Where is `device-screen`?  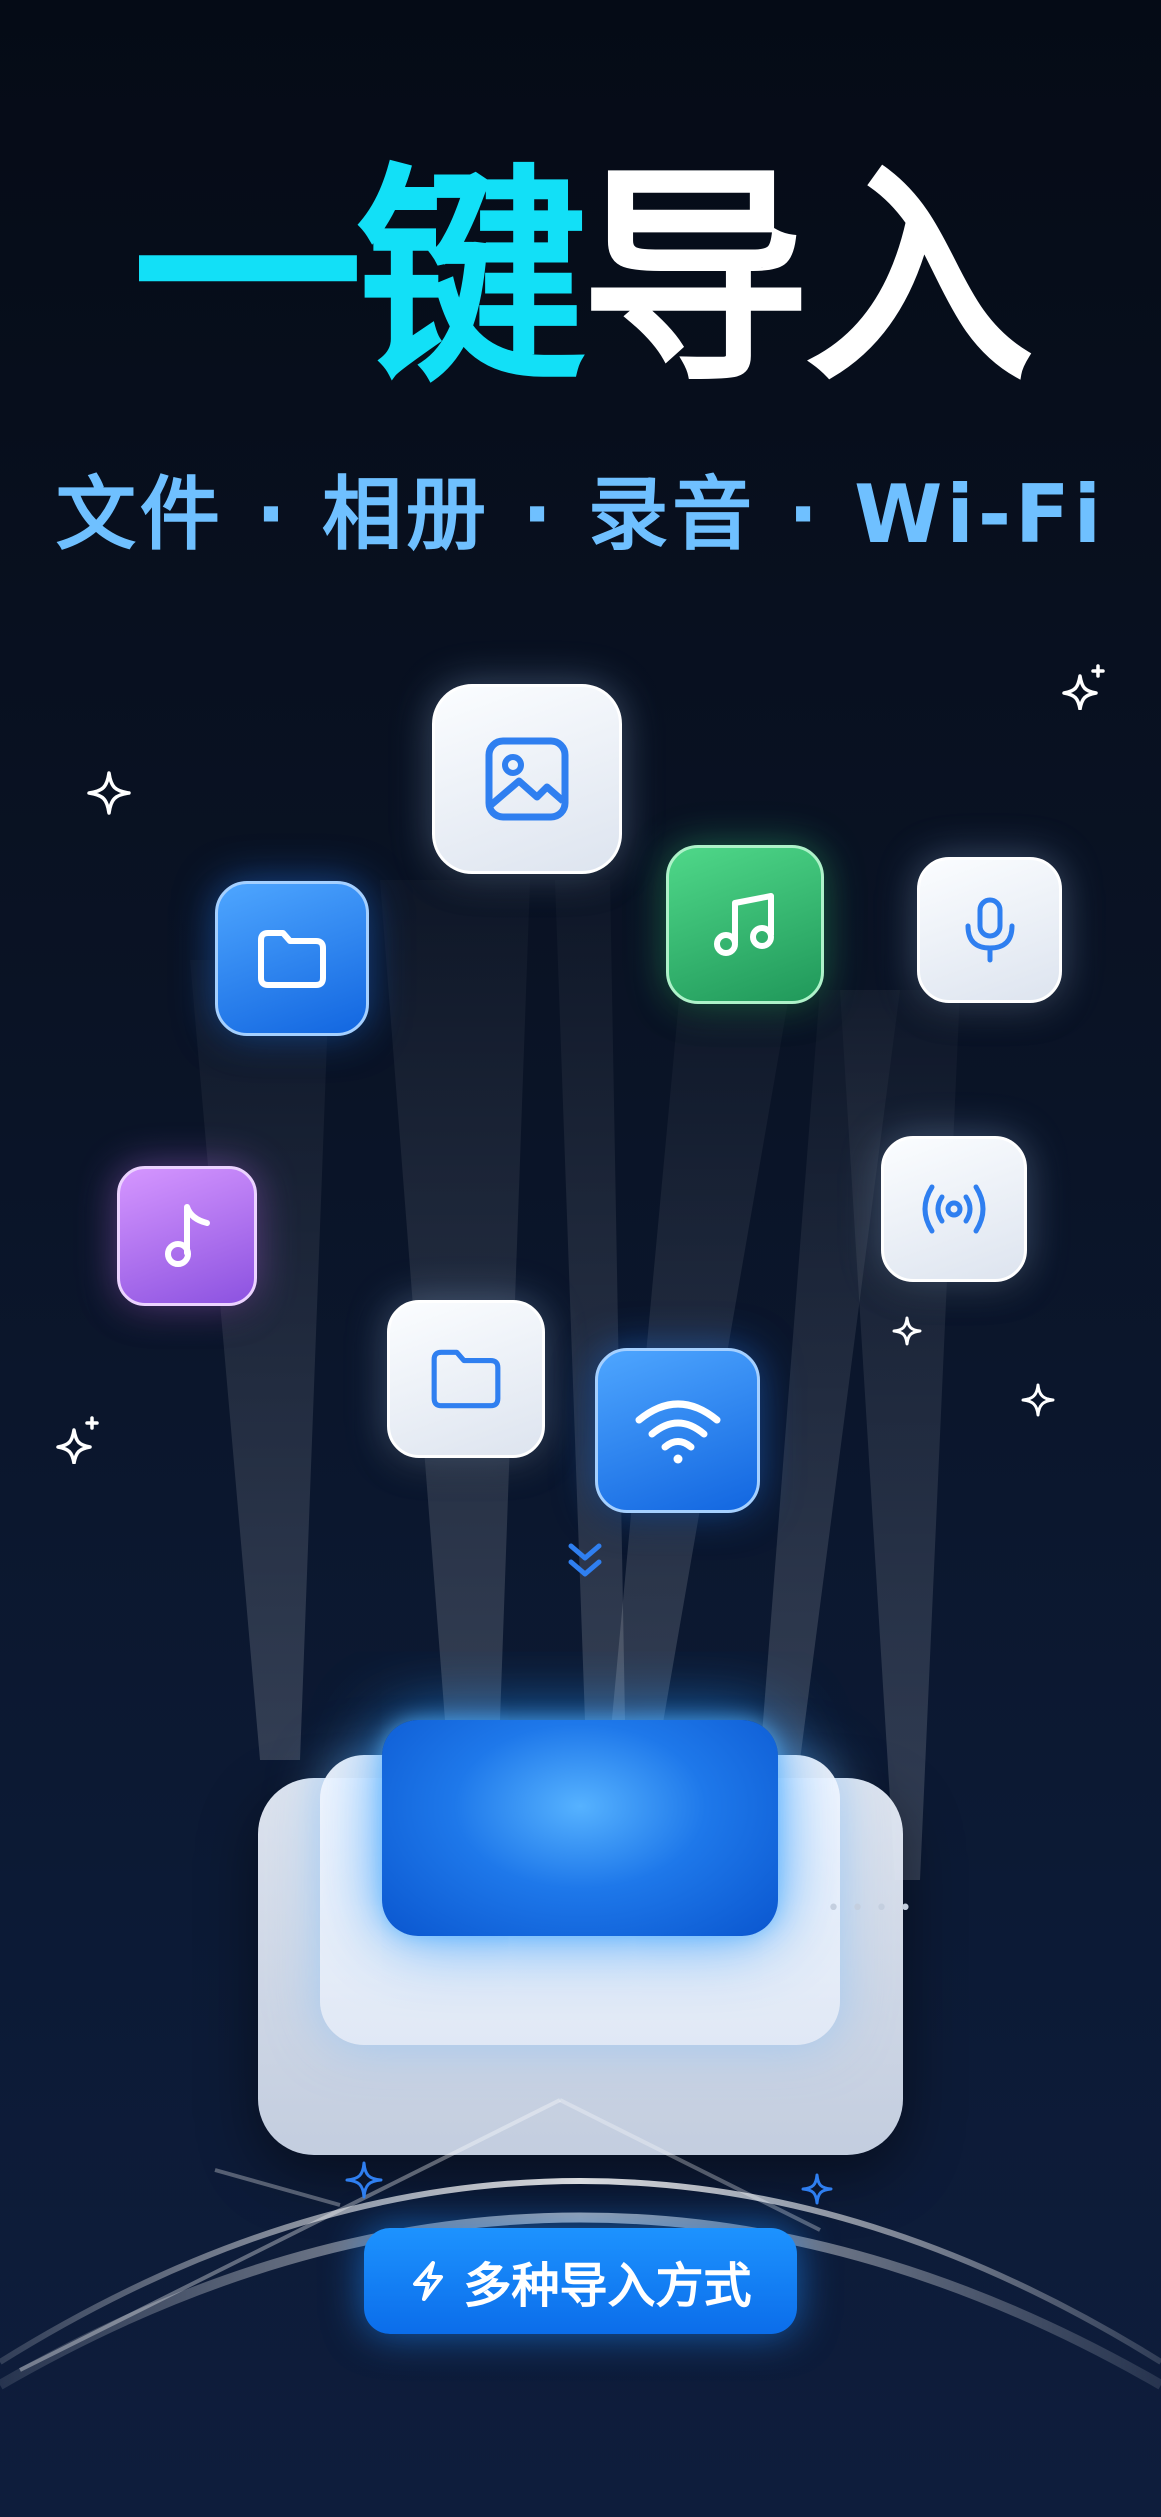 device-screen is located at coordinates (580, 1828).